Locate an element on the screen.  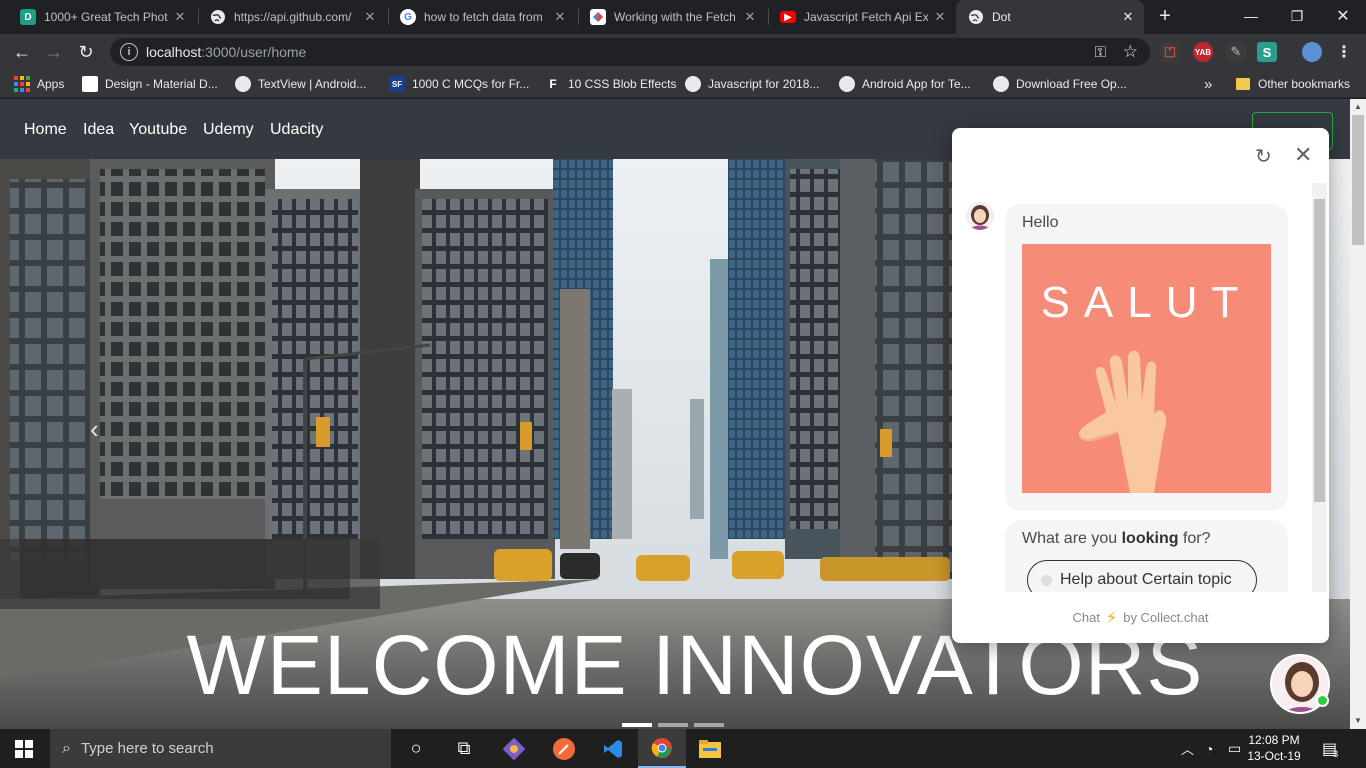
tab-6-active: Dot ✕ is located at coordinates (1050, 17).